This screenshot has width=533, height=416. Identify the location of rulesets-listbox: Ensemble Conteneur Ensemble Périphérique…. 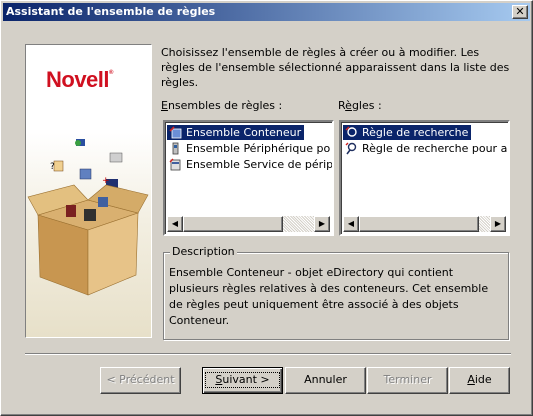
(248, 178).